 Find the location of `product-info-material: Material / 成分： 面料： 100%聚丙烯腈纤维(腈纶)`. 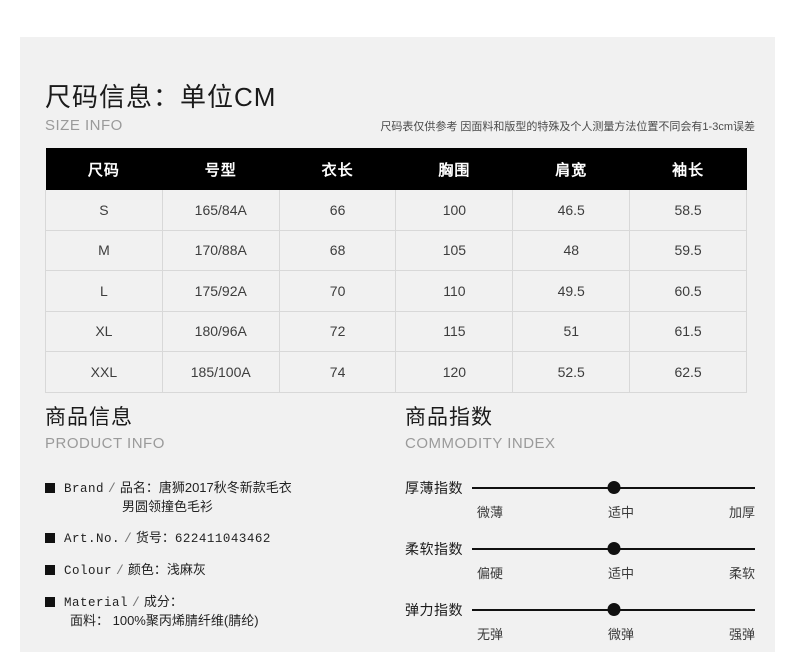

product-info-material: Material / 成分： 面料： 100%聚丙烯腈纤维(腈纶) is located at coordinates (161, 611).